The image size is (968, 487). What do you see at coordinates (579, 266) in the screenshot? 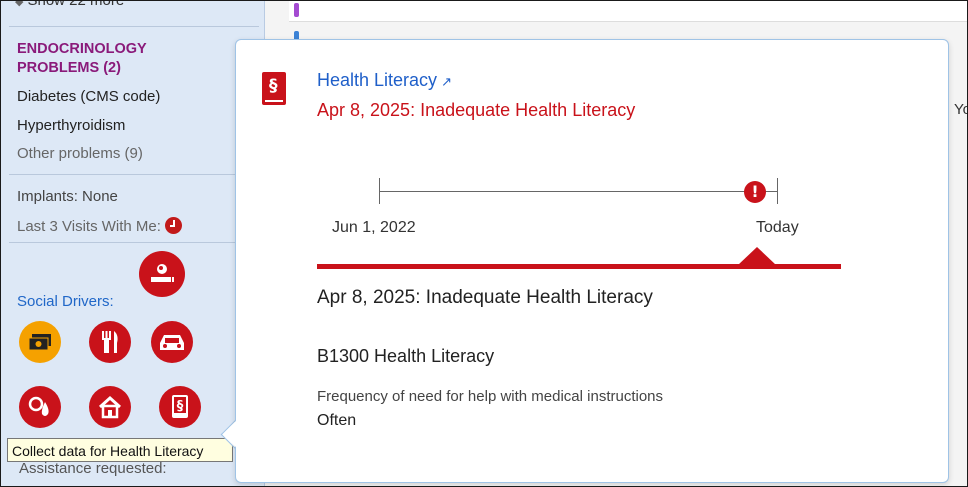
I see `selection-bar` at bounding box center [579, 266].